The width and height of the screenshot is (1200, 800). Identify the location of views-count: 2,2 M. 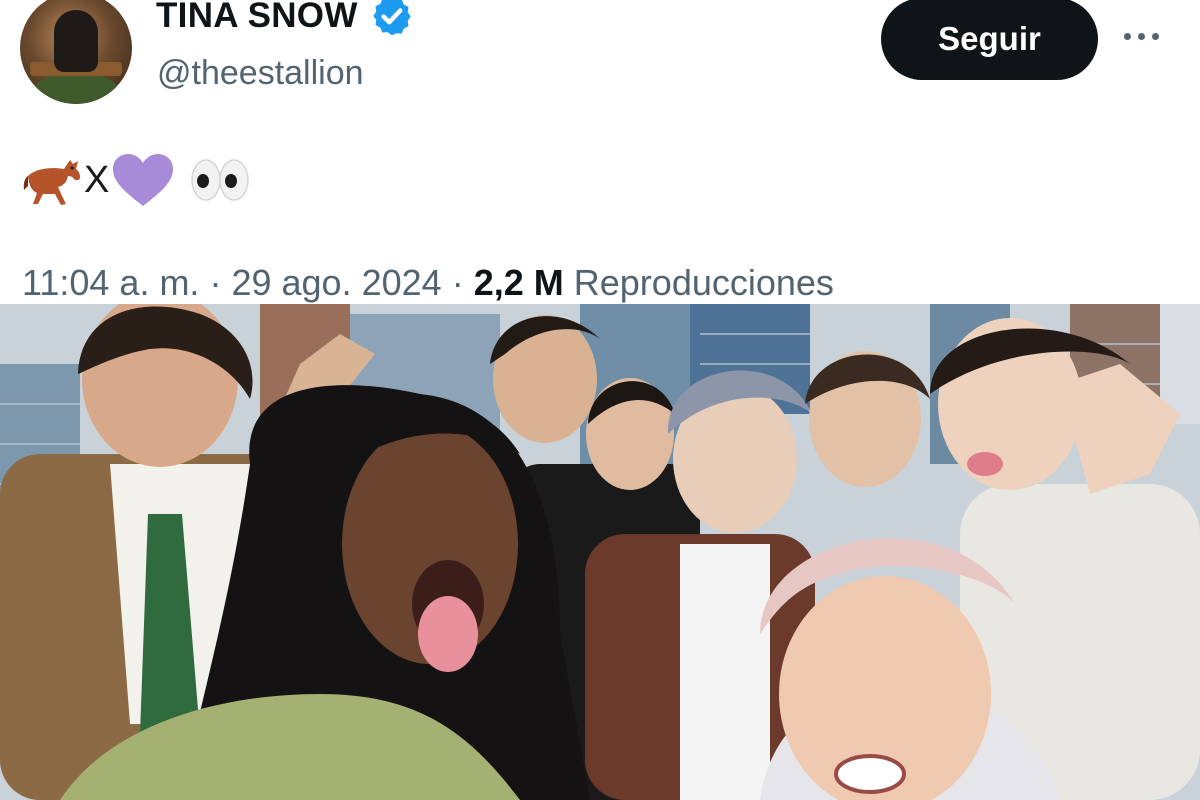
(518, 282).